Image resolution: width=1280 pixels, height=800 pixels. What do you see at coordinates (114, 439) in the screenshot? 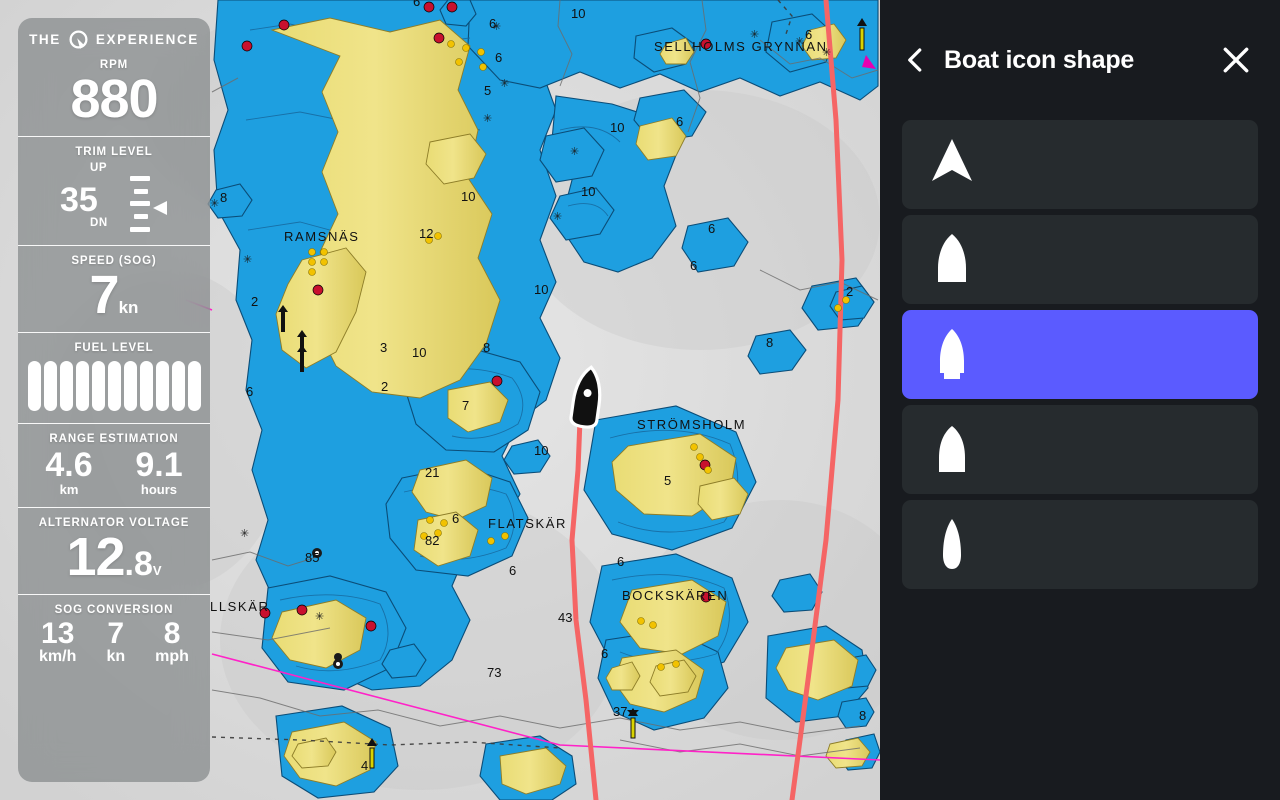
I see `range-title: RANGE ESTIMATION` at bounding box center [114, 439].